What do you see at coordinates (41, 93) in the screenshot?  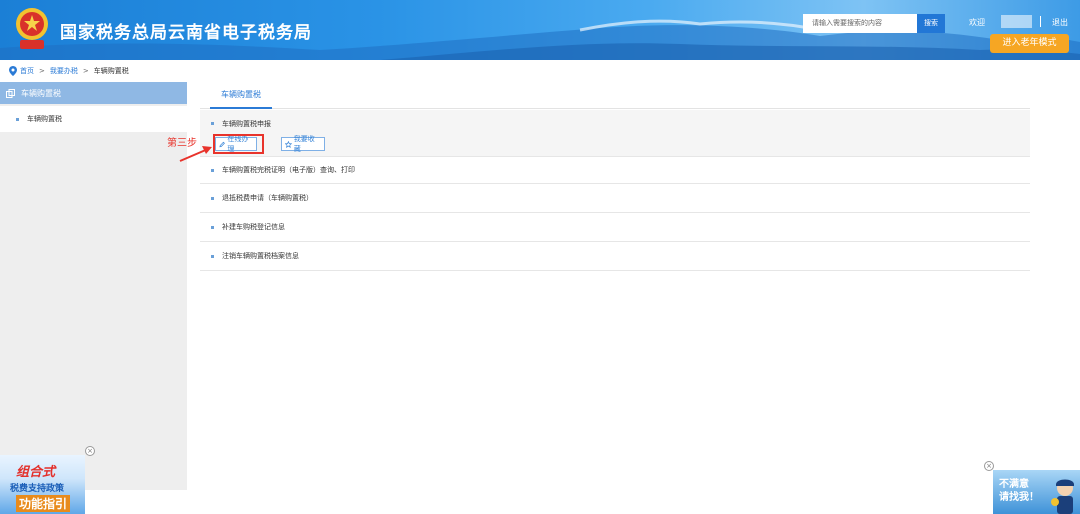 I see `sidebar-header-label: 车辆购置税` at bounding box center [41, 93].